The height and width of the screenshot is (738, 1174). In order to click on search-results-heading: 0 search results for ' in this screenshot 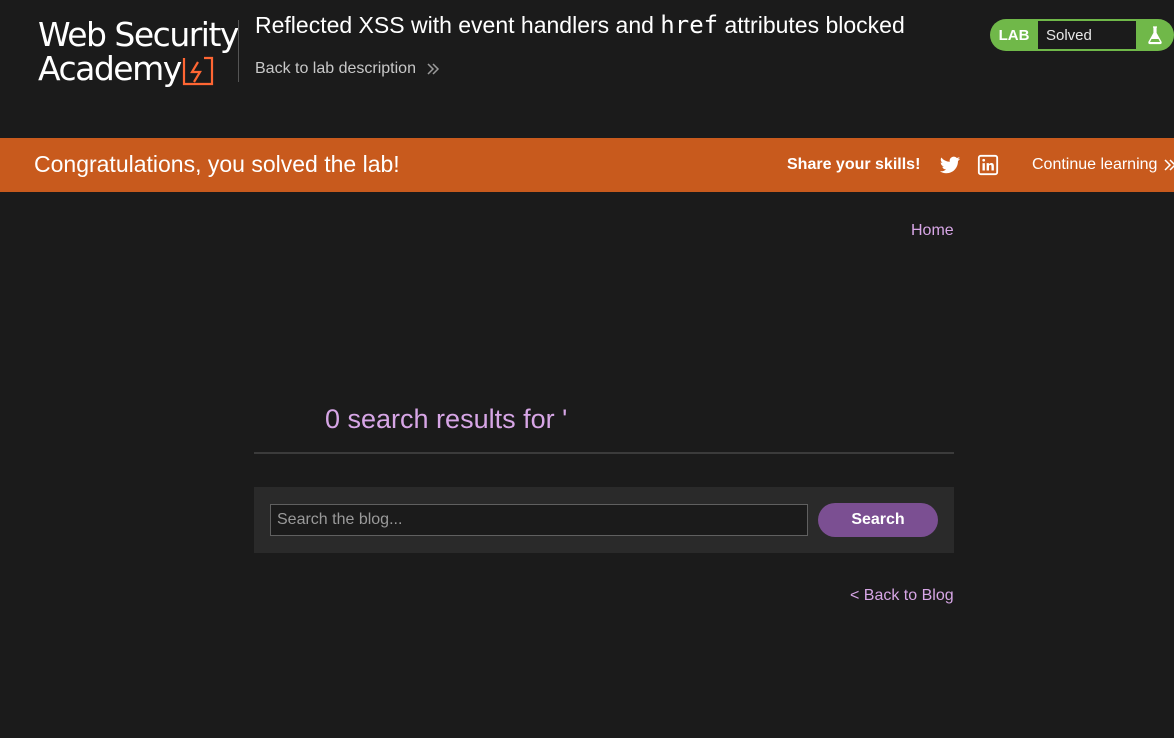, I will do `click(446, 419)`.